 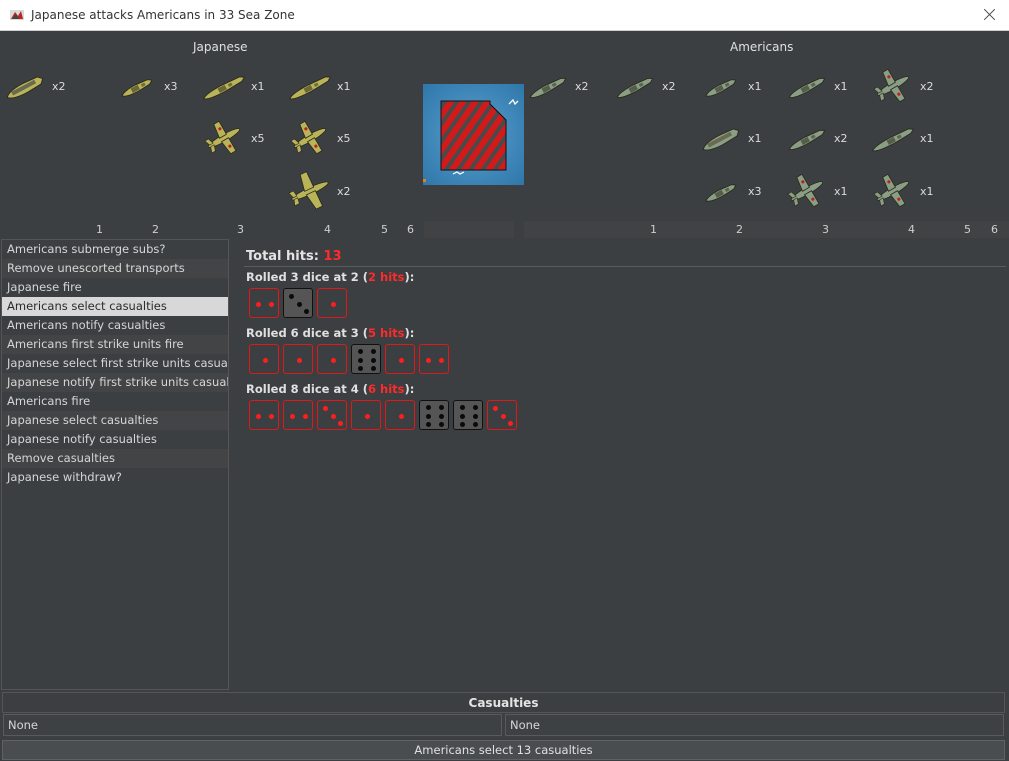 I want to click on die-miss, so click(x=366, y=359).